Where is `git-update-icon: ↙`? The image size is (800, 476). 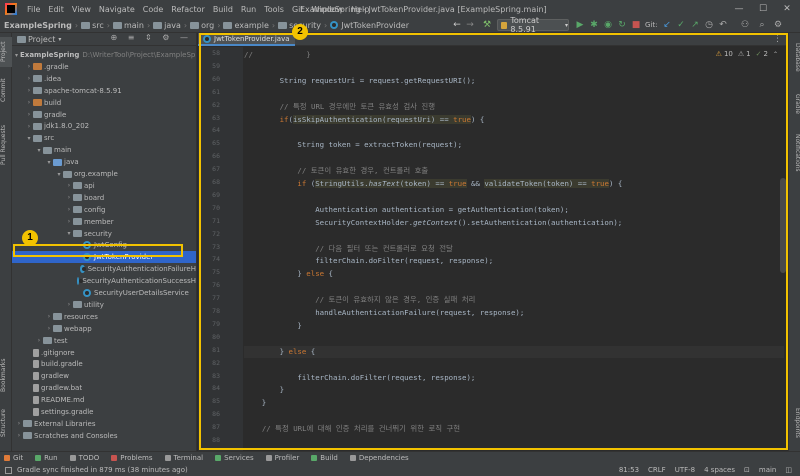
git-update-icon: ↙ is located at coordinates (667, 25).